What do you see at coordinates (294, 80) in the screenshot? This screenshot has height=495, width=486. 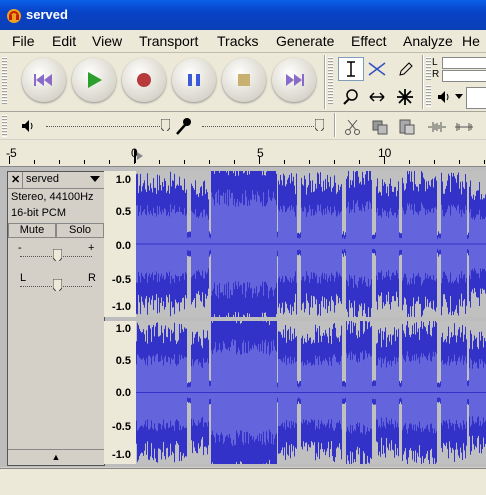 I see `skip-end-button` at bounding box center [294, 80].